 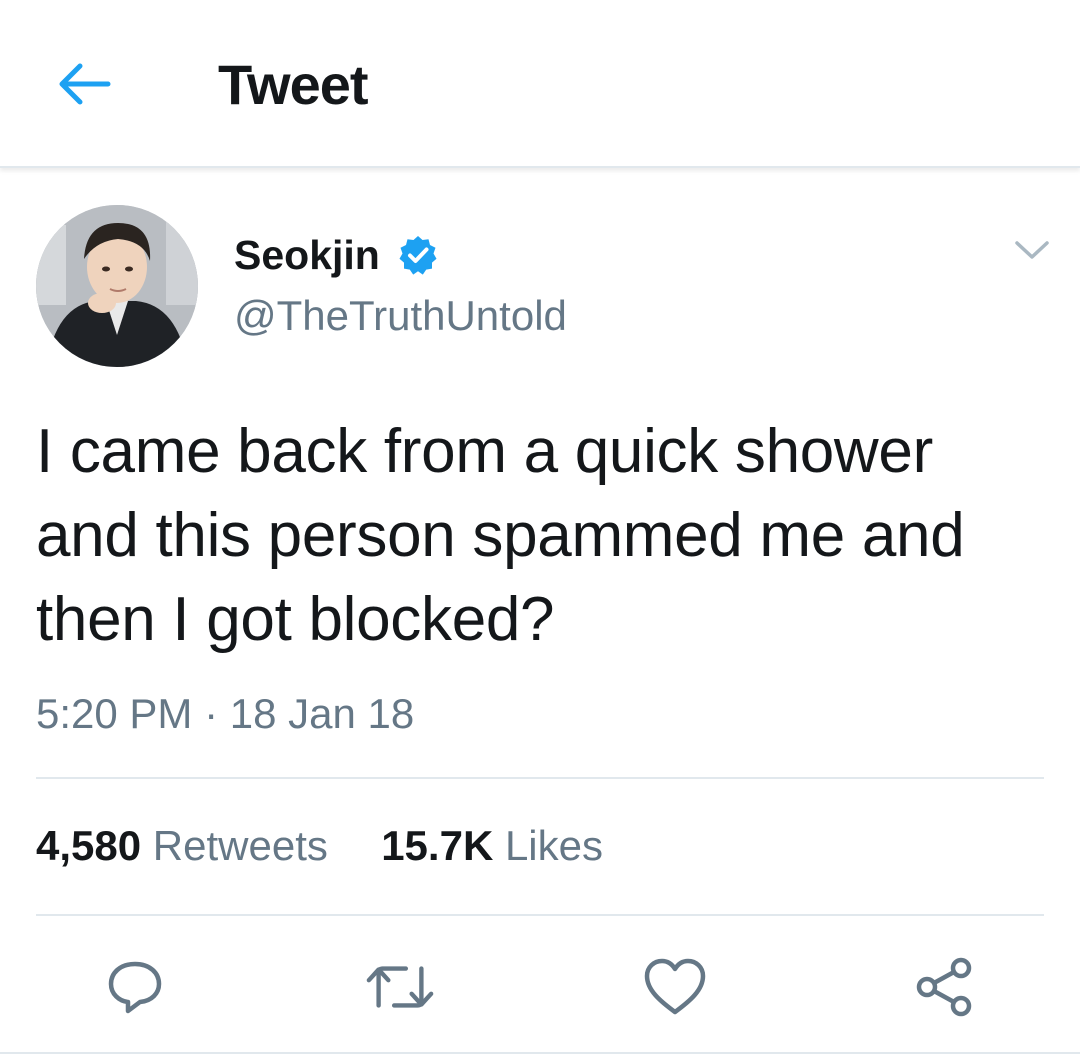 I want to click on author-display-name: Seokjin, so click(x=307, y=255).